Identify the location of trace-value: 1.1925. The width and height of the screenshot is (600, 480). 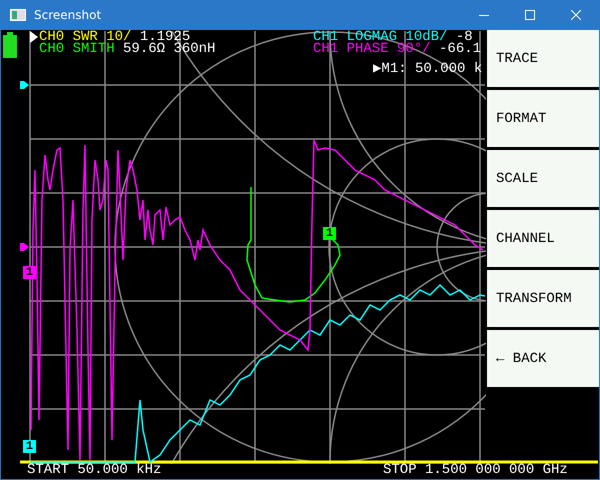
(165, 37).